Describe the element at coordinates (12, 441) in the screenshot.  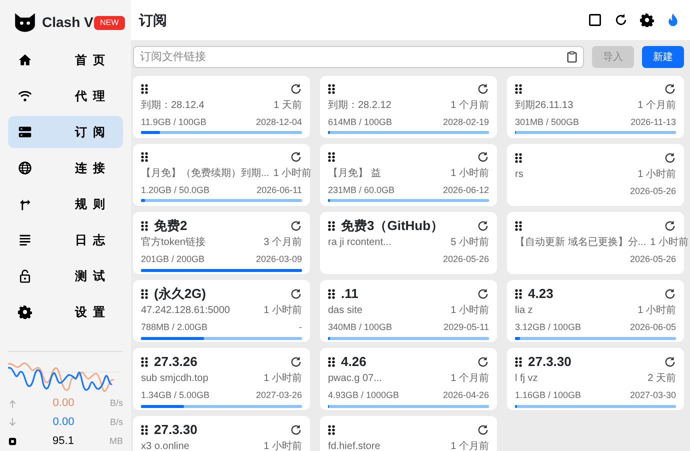
I see `memory-chip-icon` at that location.